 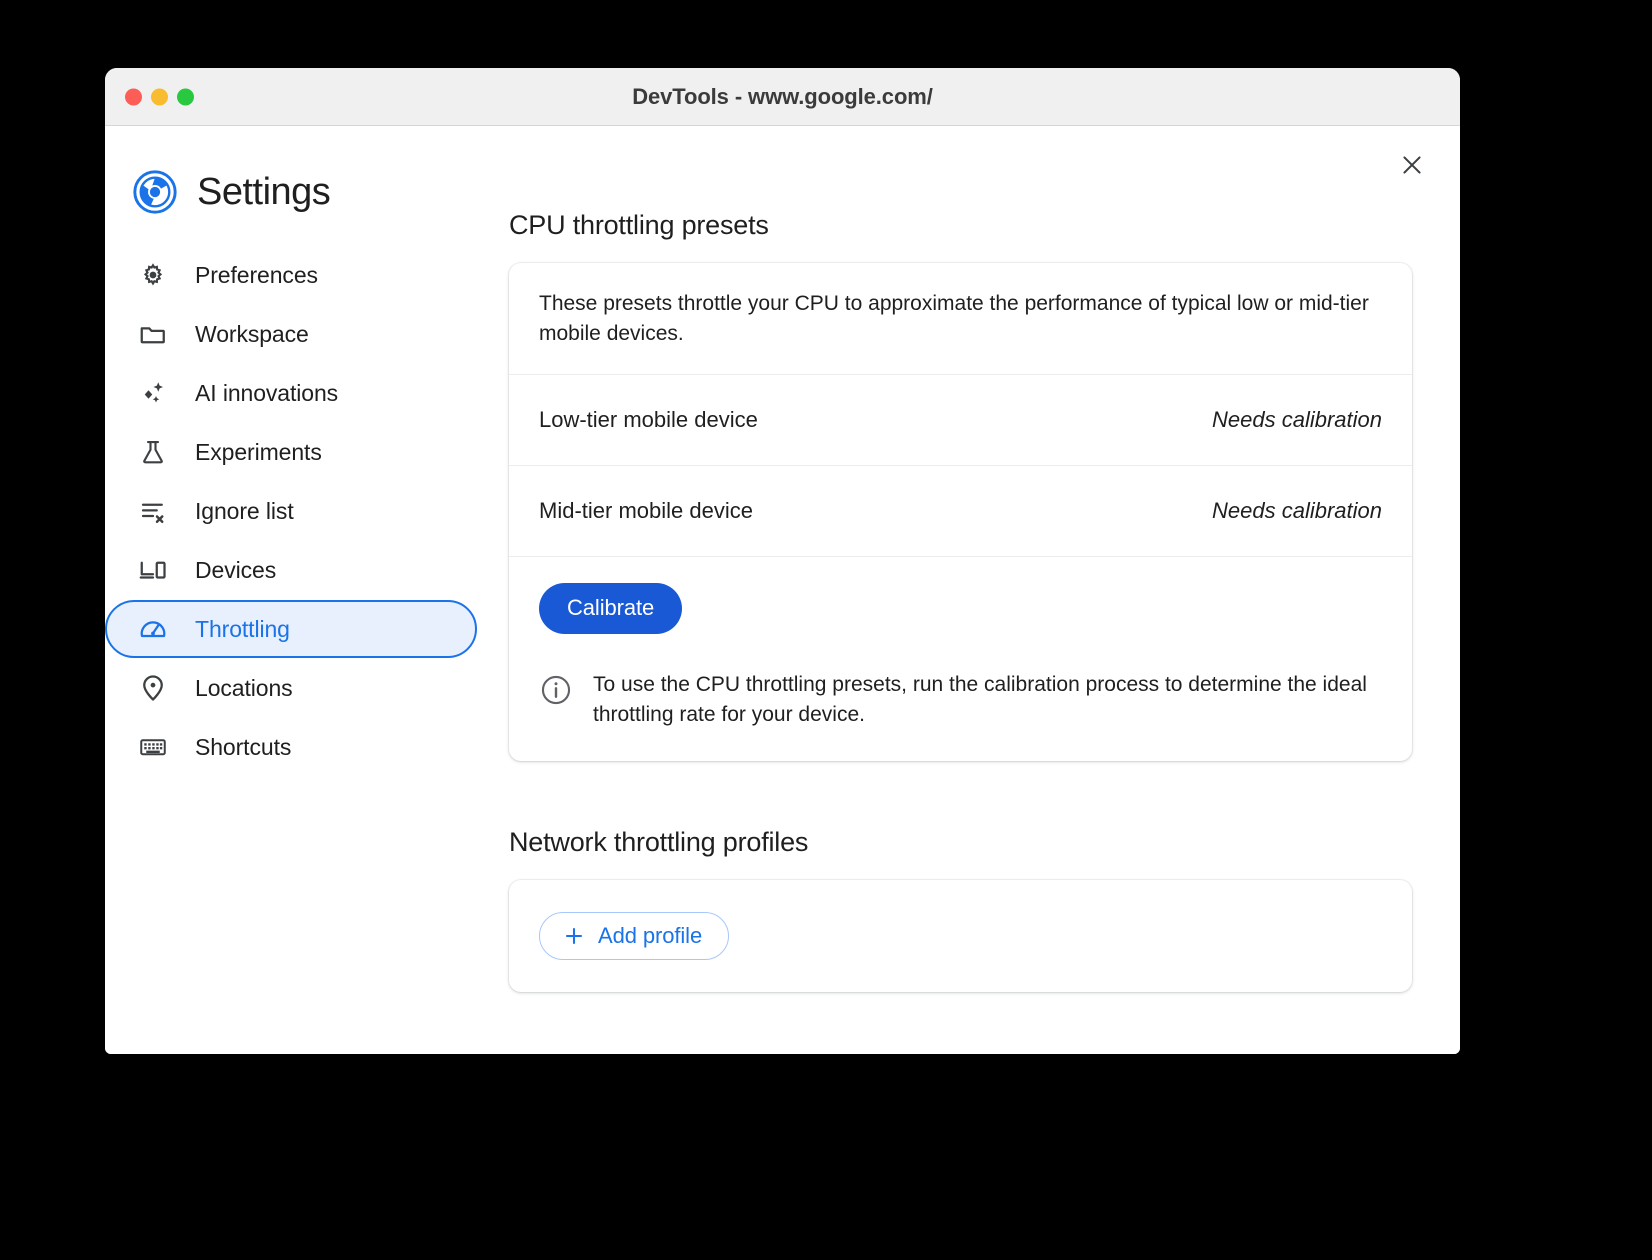 What do you see at coordinates (243, 746) in the screenshot?
I see `sidebar-item-label: Shortcuts` at bounding box center [243, 746].